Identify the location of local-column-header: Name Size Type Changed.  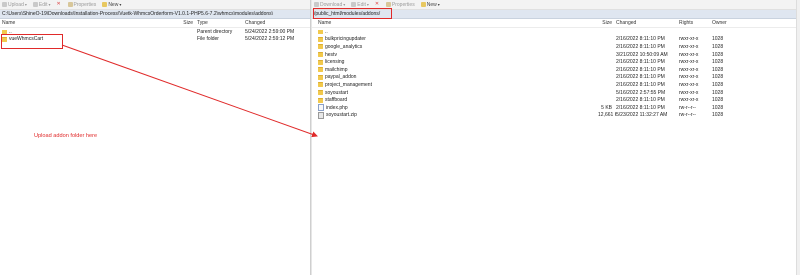
(155, 23).